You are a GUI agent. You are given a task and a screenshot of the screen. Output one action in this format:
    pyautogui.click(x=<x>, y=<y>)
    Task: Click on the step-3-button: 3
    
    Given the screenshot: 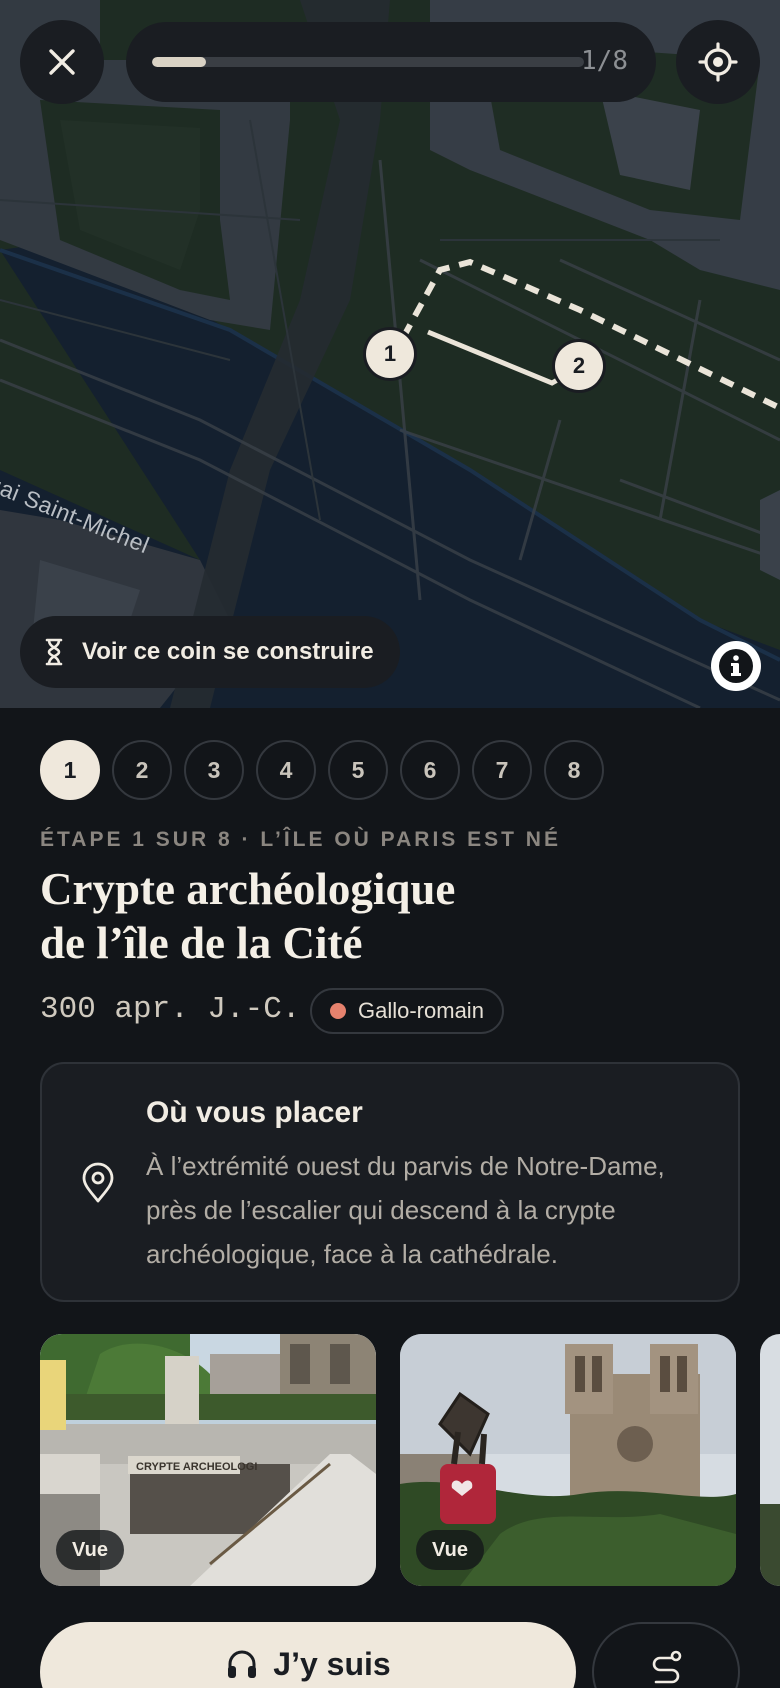 What is the action you would take?
    pyautogui.click(x=214, y=770)
    